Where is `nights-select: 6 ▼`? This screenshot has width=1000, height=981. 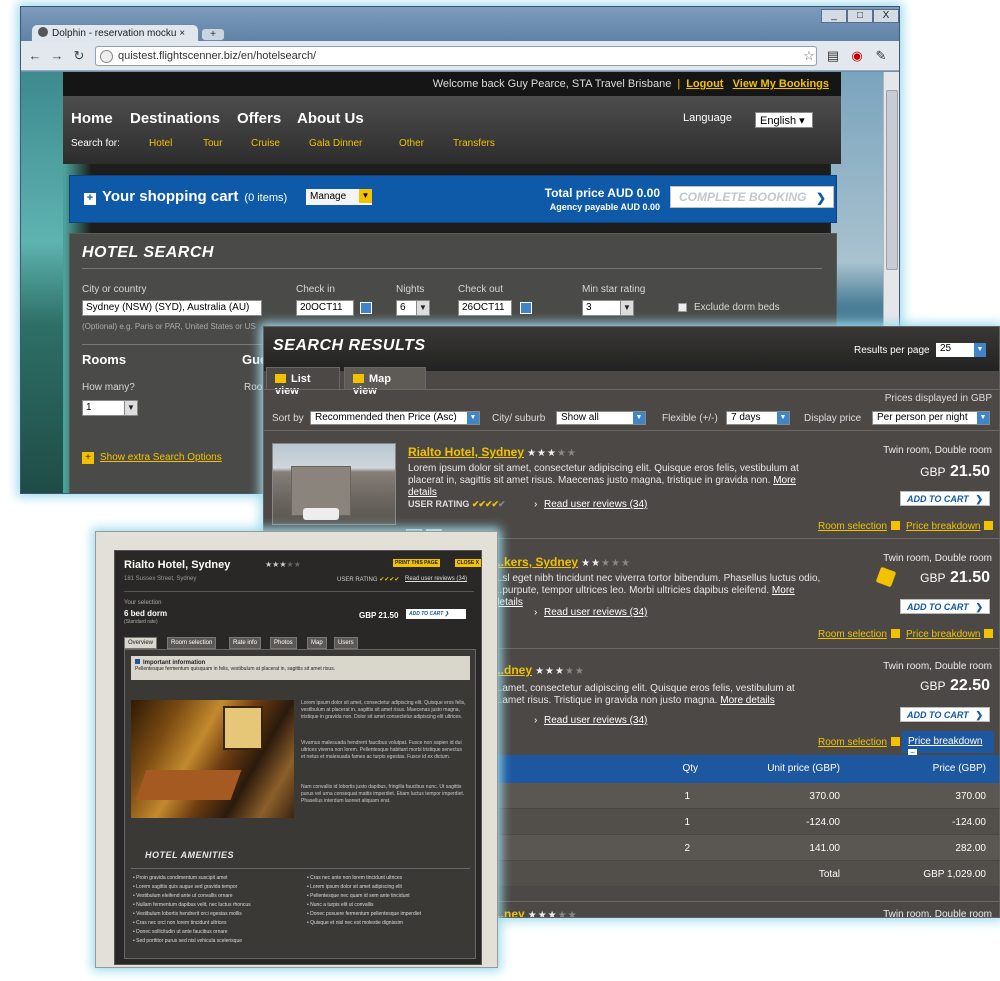
nights-select: 6 ▼ is located at coordinates (413, 308).